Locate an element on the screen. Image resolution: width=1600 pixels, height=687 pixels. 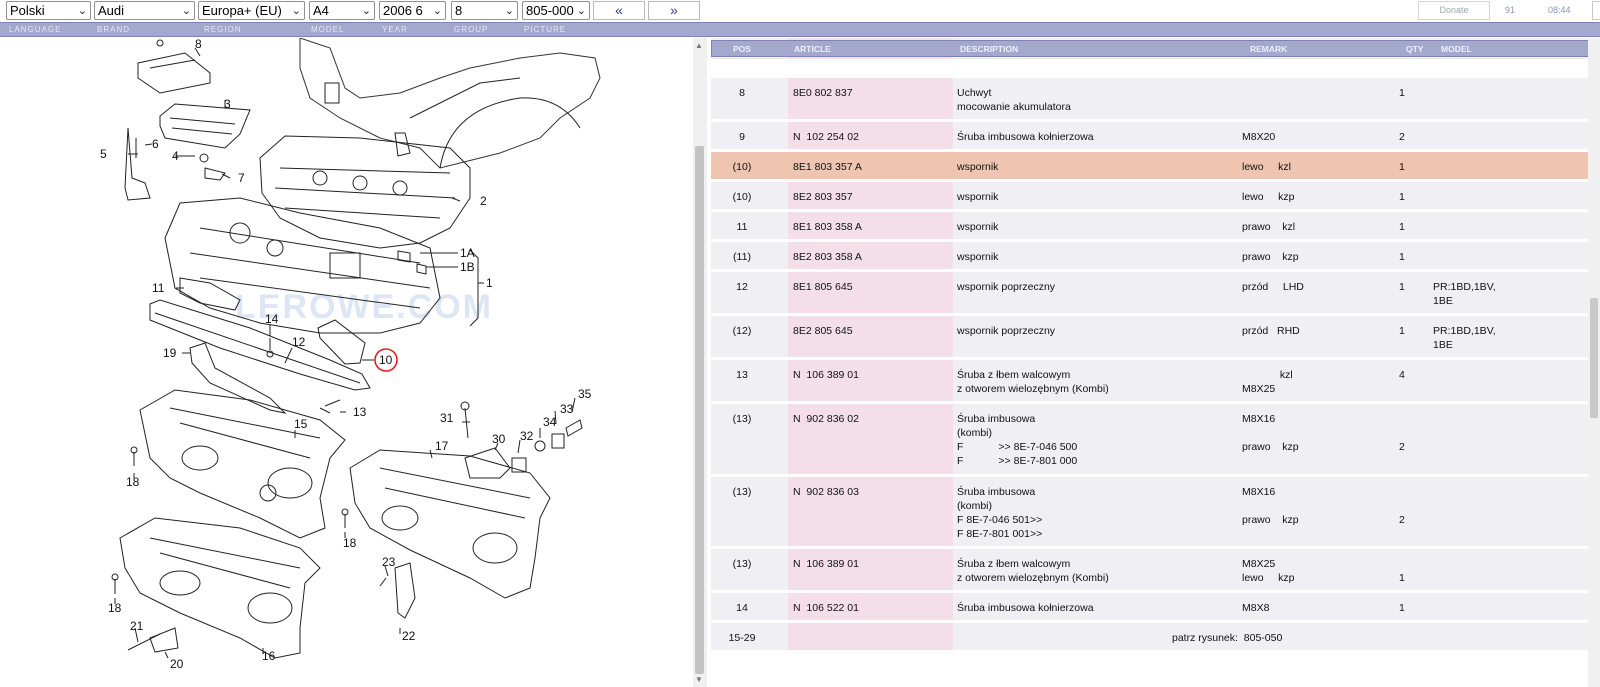
region-select: Europa+ (EU) ⌄ is located at coordinates (251, 10).